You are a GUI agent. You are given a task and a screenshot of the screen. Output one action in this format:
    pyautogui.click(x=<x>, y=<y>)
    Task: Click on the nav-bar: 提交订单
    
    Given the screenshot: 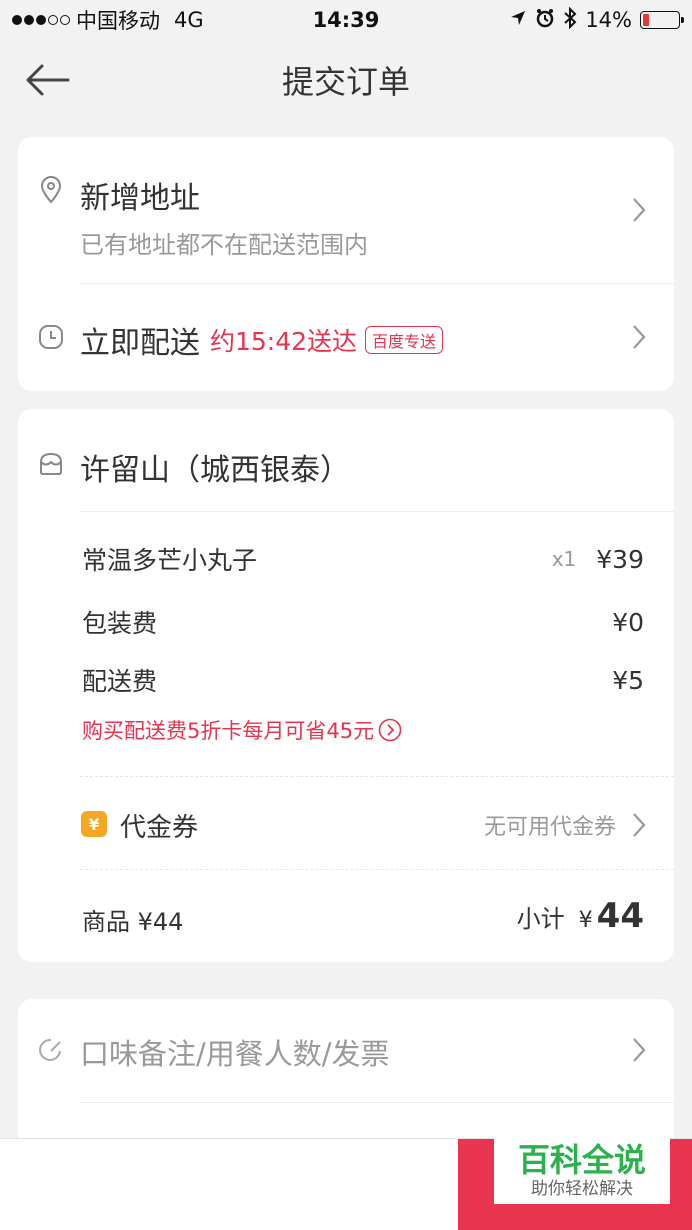 What is the action you would take?
    pyautogui.click(x=346, y=80)
    